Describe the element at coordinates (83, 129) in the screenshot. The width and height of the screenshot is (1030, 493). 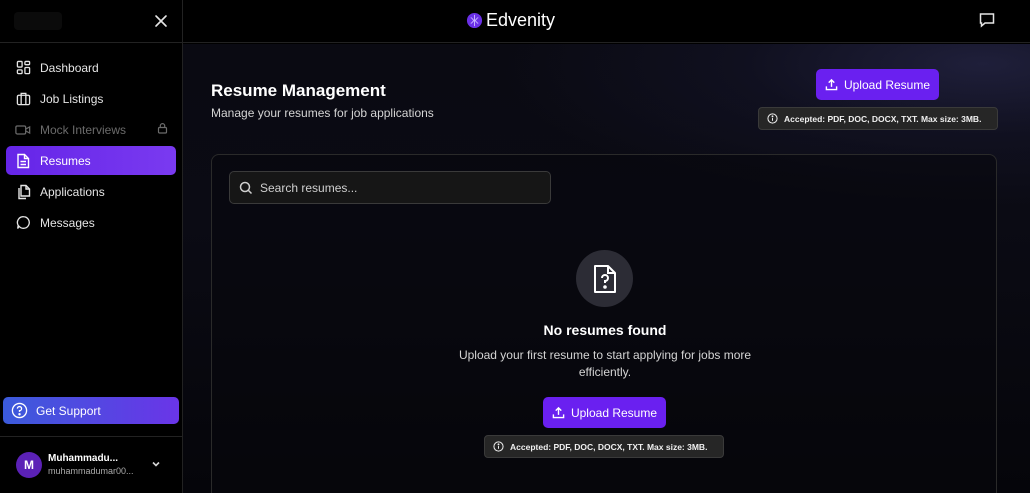
I see `sidebar-item-label: Mock Interviews` at that location.